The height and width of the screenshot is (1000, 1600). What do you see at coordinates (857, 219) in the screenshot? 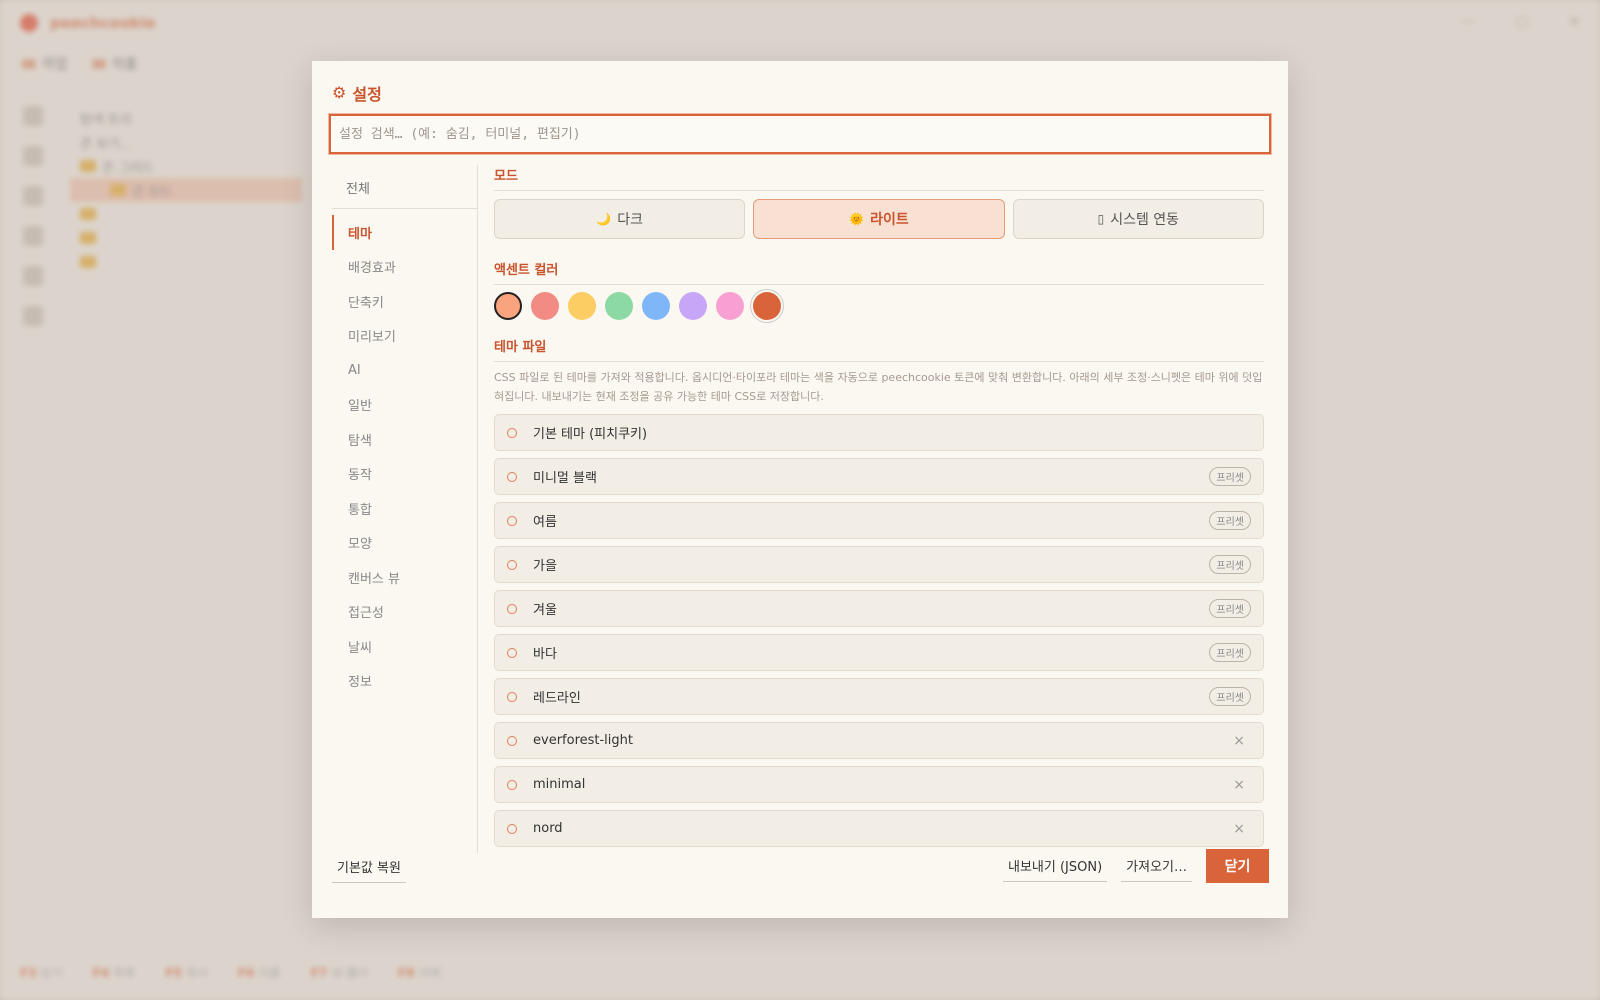
I see `sun-icon: 🌞` at bounding box center [857, 219].